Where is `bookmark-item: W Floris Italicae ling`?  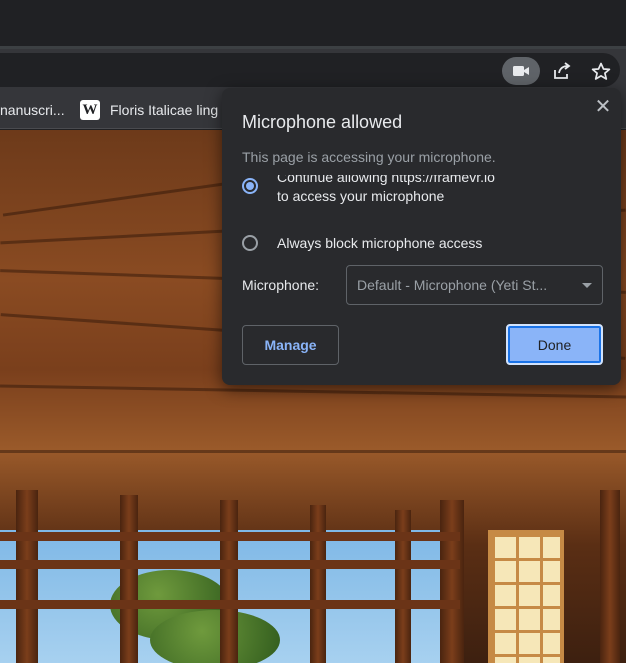
bookmark-item: W Floris Italicae ling is located at coordinates (155, 110).